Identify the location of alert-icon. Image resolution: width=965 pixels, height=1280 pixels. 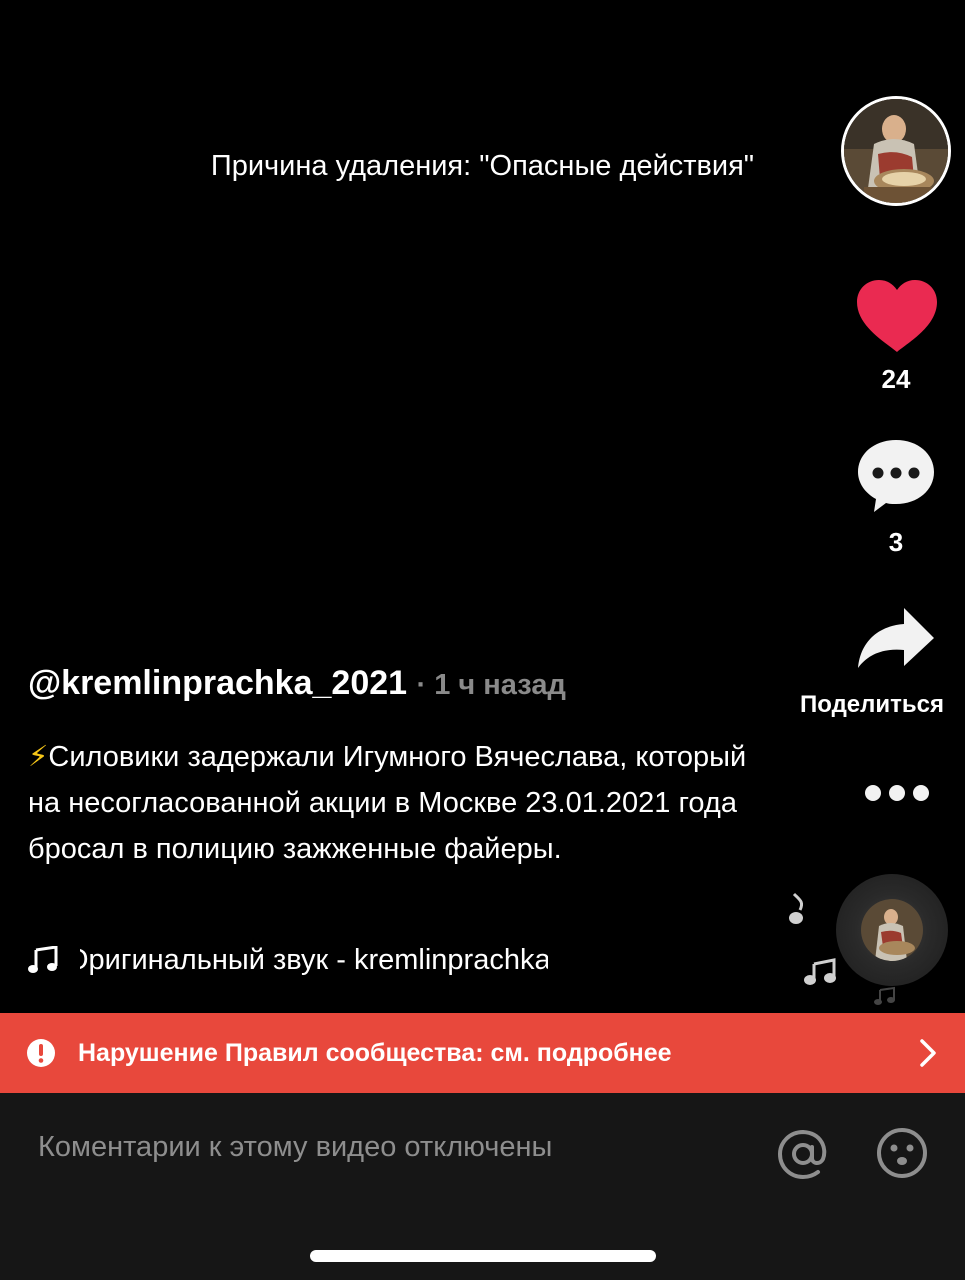
(41, 1053).